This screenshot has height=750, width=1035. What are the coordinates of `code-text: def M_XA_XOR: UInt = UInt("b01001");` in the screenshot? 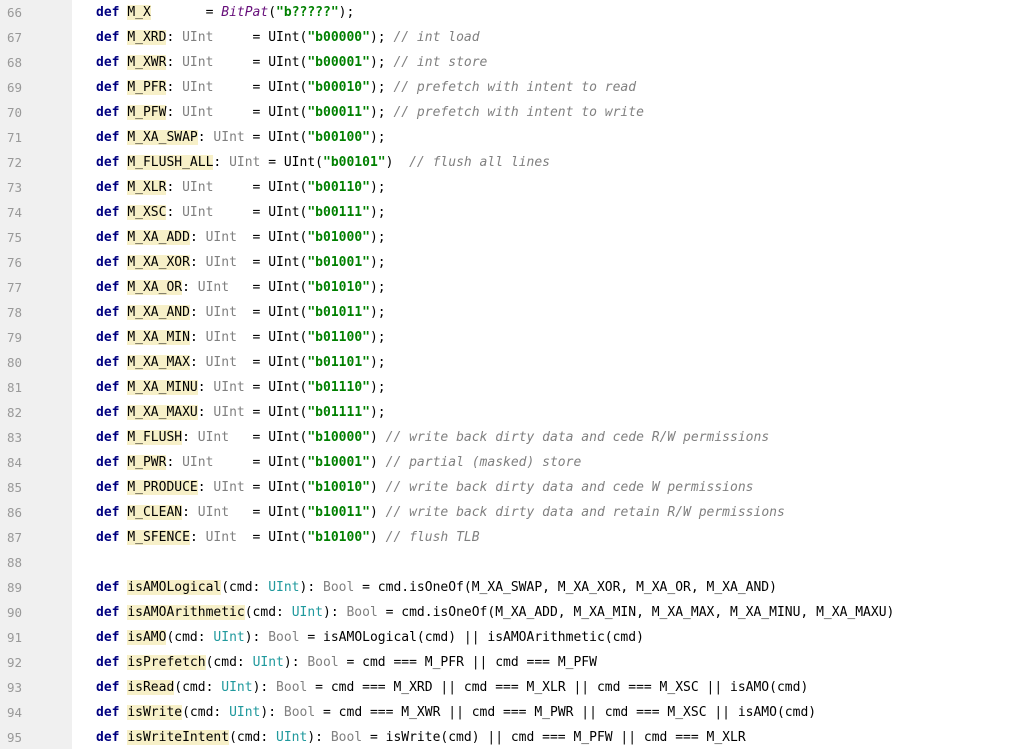 It's located at (241, 262).